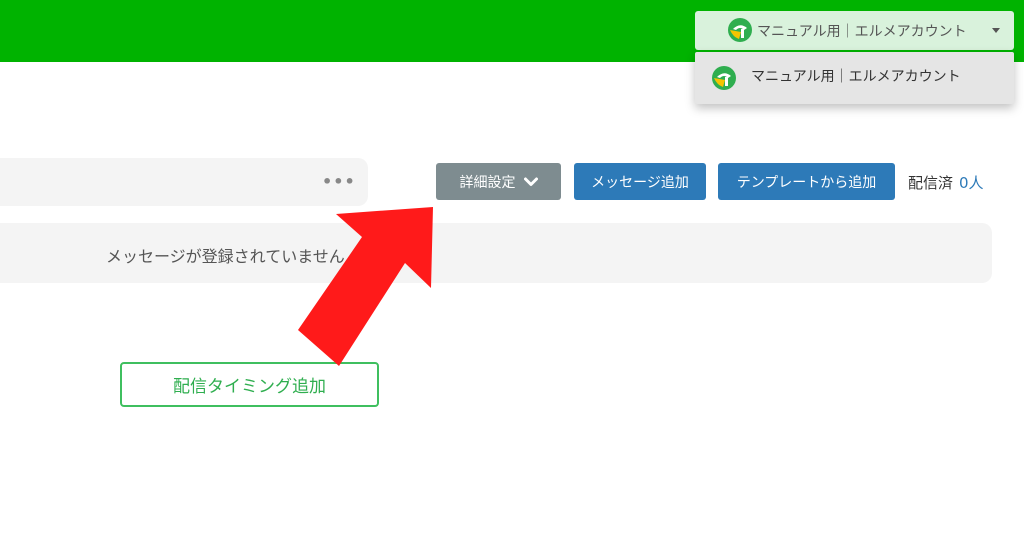  What do you see at coordinates (530, 181) in the screenshot?
I see `chevron-down-icon` at bounding box center [530, 181].